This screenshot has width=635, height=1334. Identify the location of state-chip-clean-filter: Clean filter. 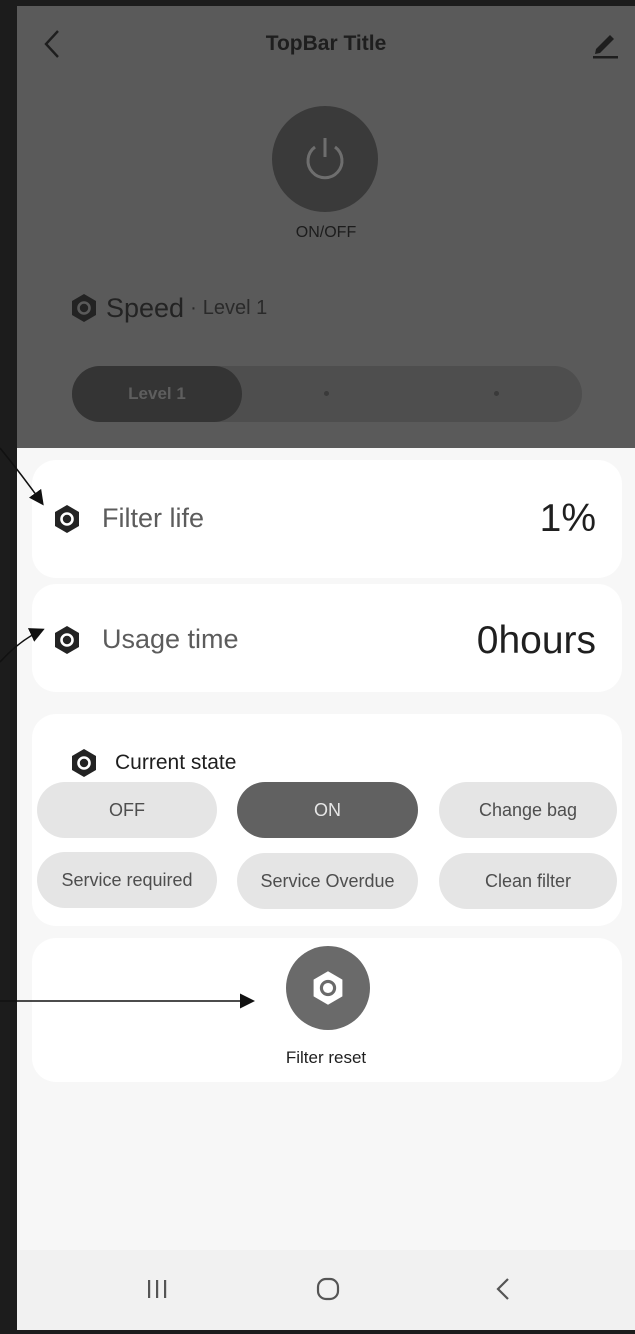
(528, 881).